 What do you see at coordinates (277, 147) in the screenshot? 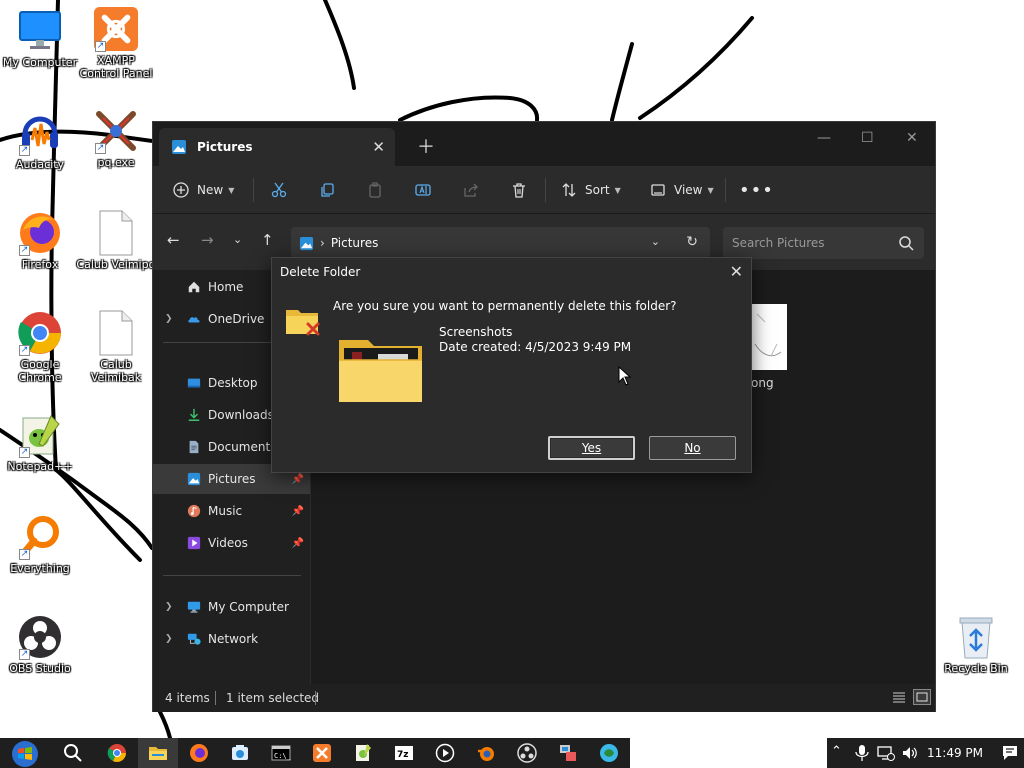
I see `tab-pictures: Pictures ✕` at bounding box center [277, 147].